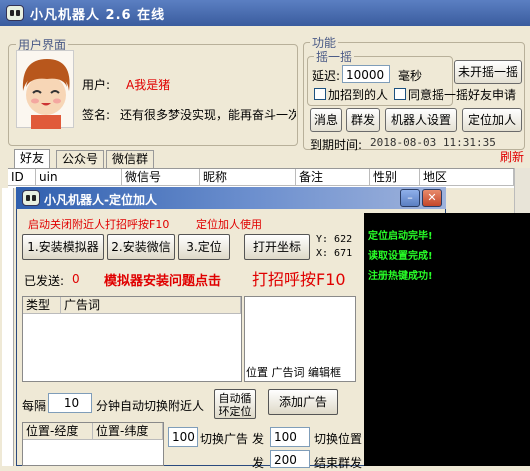  What do you see at coordinates (462, 95) in the screenshot?
I see `agree-shake-label: 同意摇一摇好友申请` at bounding box center [462, 95].